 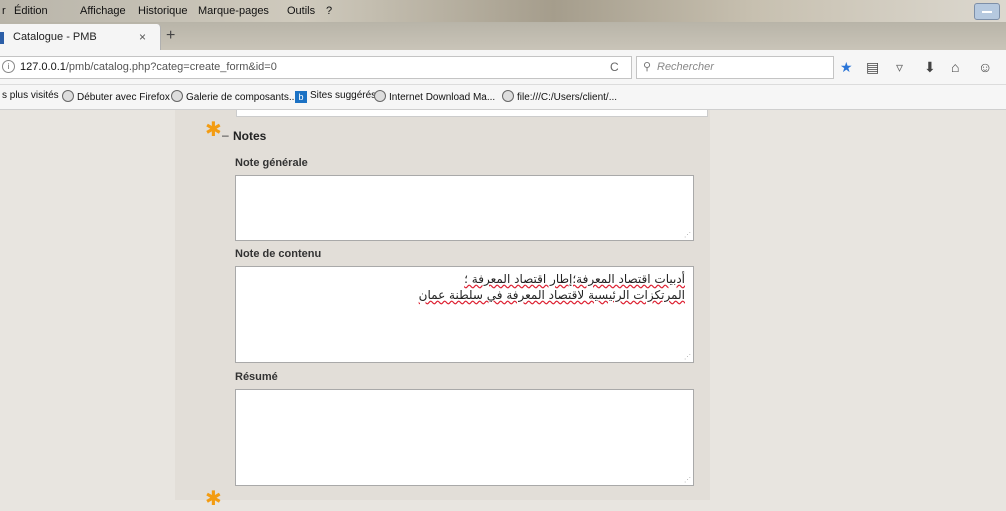 I want to click on bookmark-star-icon: ★, so click(x=846, y=67).